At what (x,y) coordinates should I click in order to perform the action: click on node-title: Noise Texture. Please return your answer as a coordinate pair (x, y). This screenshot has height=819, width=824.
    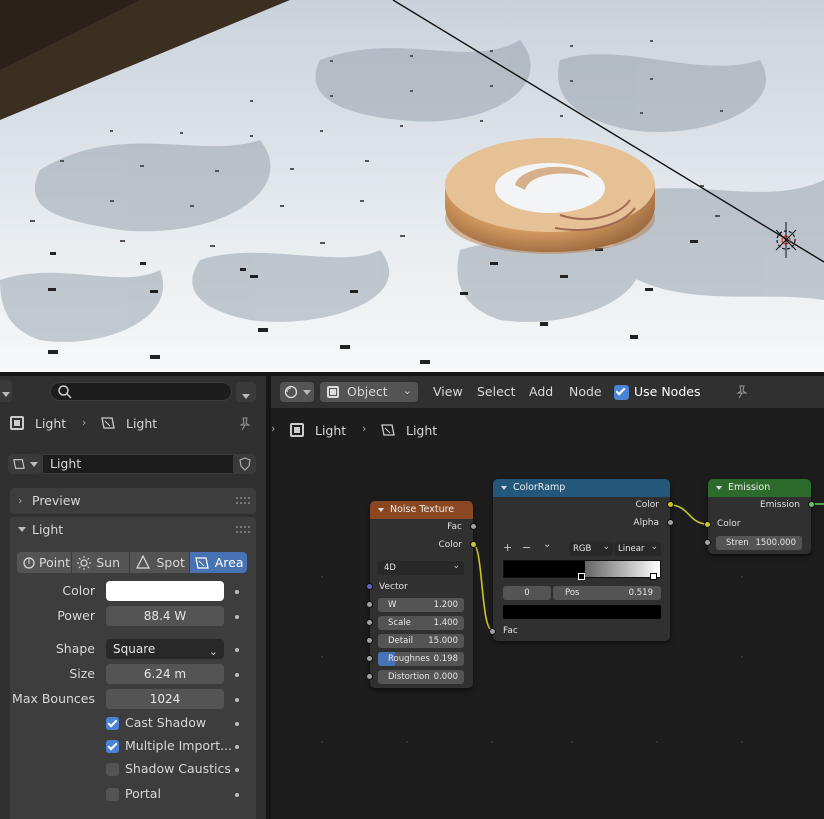
    Looking at the image, I should click on (422, 509).